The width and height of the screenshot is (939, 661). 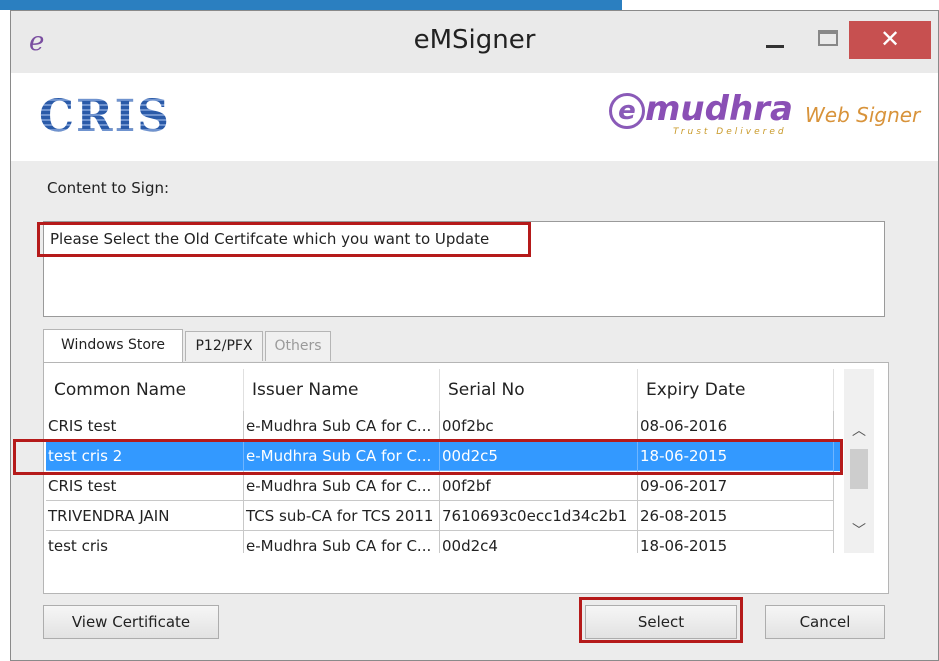 What do you see at coordinates (775, 41) in the screenshot?
I see `minimize-button` at bounding box center [775, 41].